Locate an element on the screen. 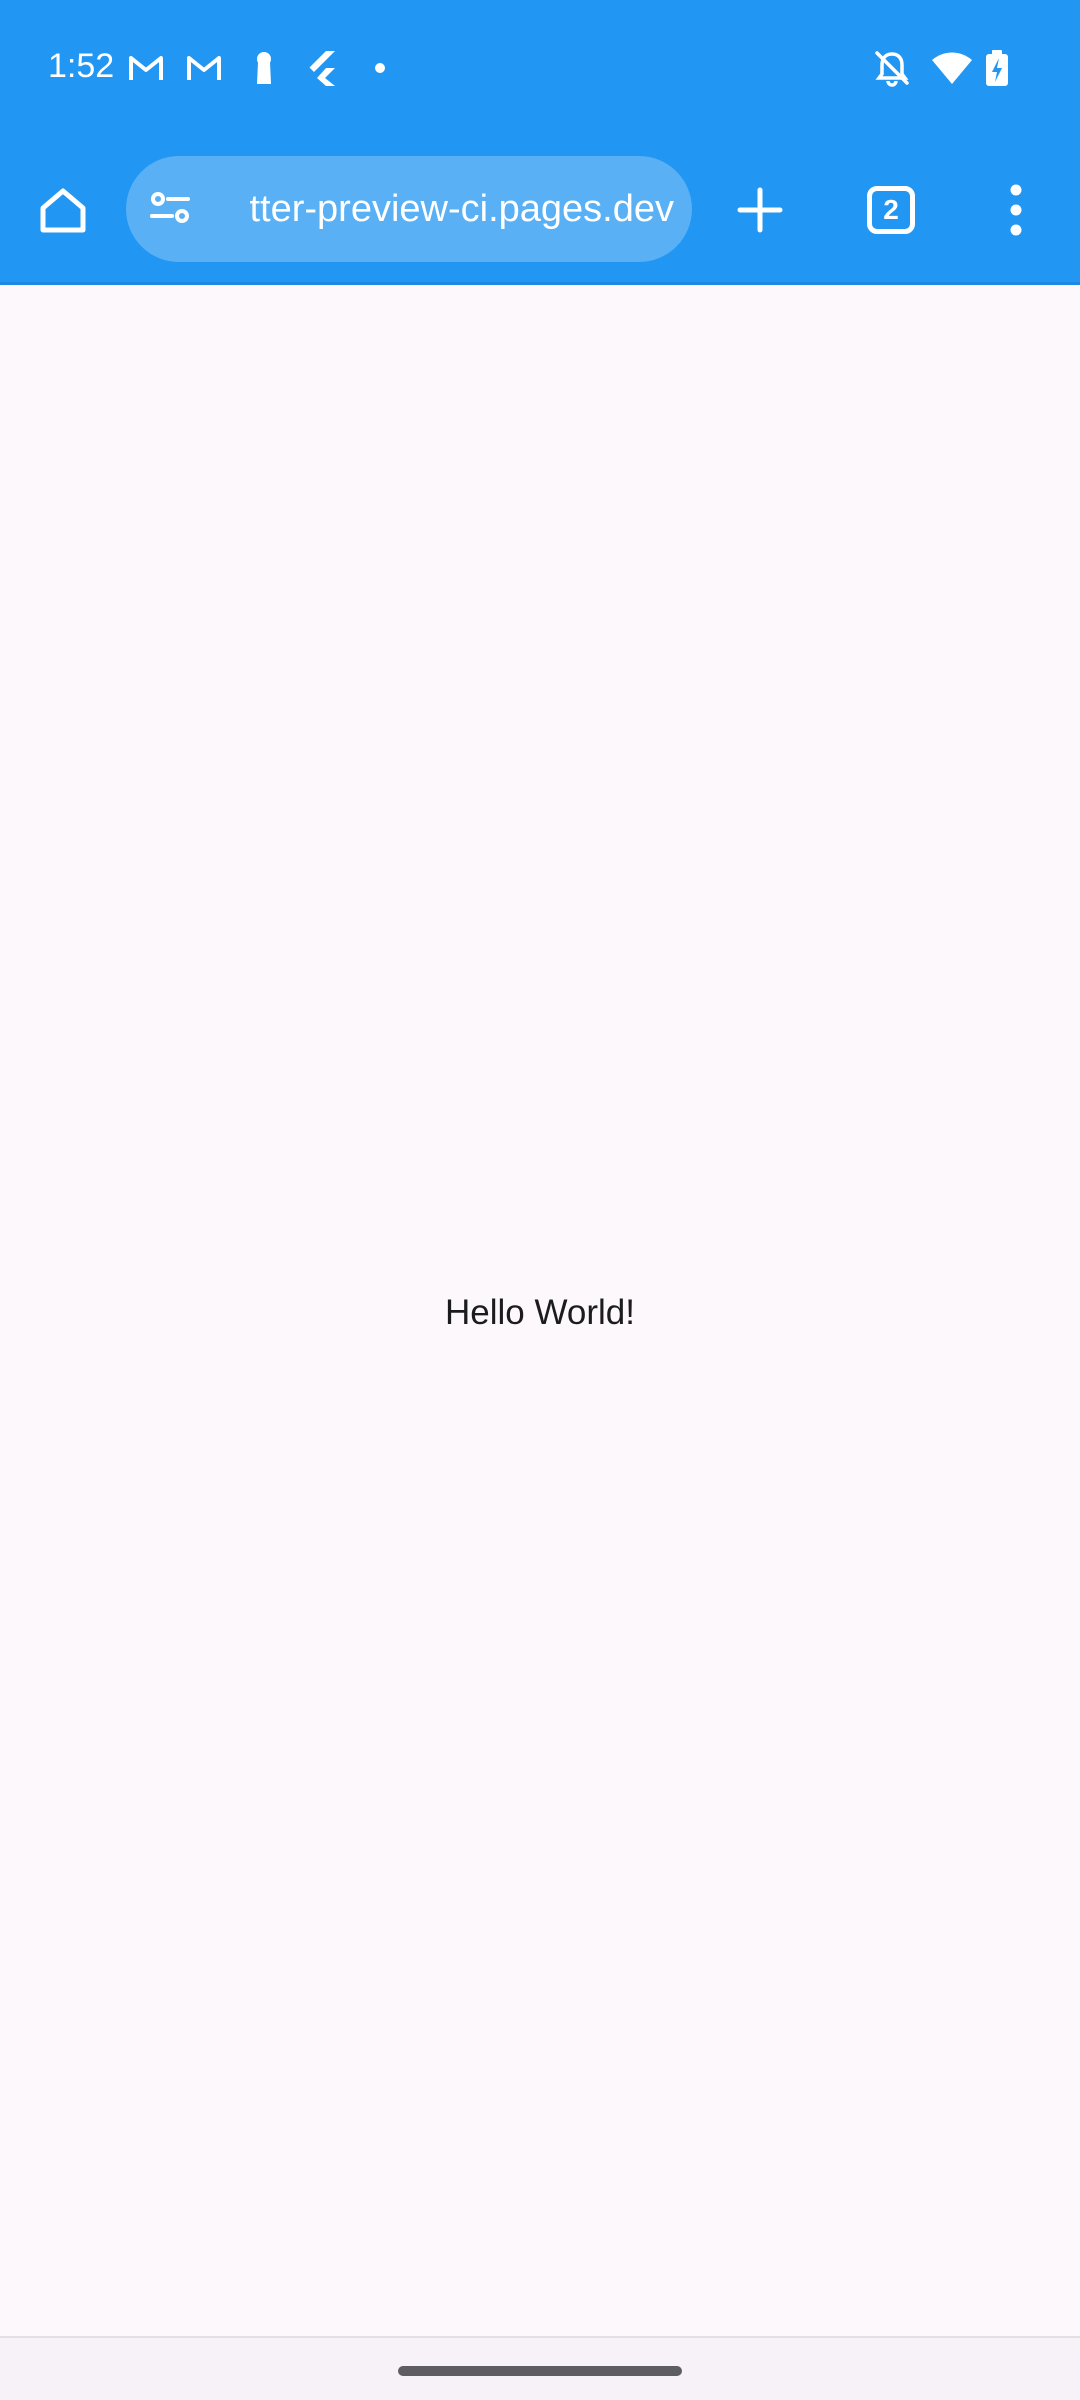 The height and width of the screenshot is (2400, 1080). tab-switcher-icon: 2 is located at coordinates (891, 210).